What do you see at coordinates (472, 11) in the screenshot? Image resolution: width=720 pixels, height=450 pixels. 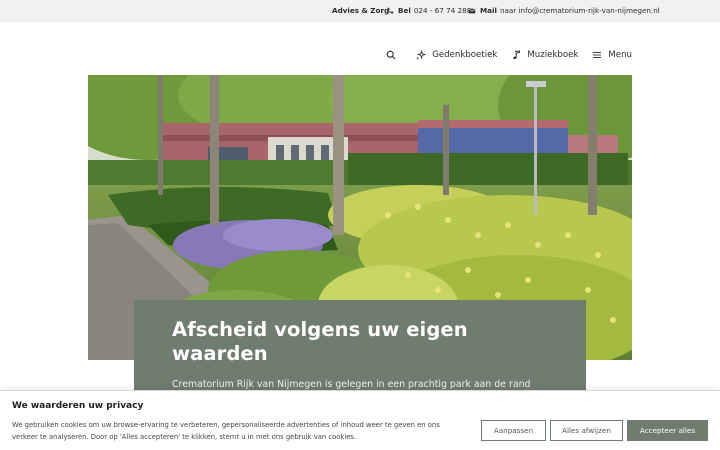 I see `mail-icon` at bounding box center [472, 11].